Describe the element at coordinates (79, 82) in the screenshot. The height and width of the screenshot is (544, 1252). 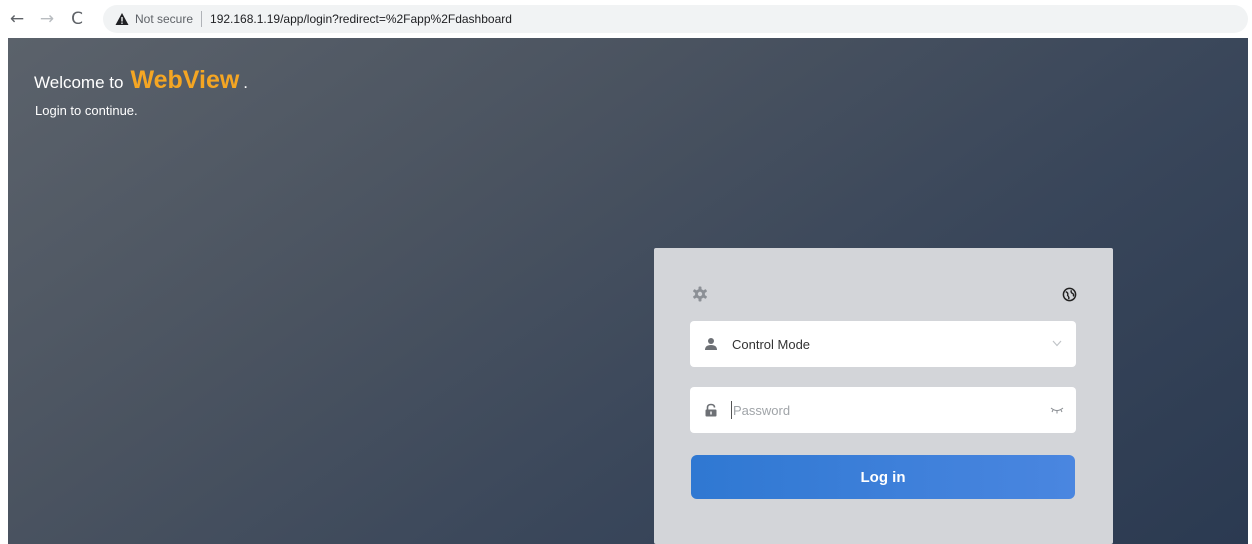
I see `welcome-prefix: Welcome to` at that location.